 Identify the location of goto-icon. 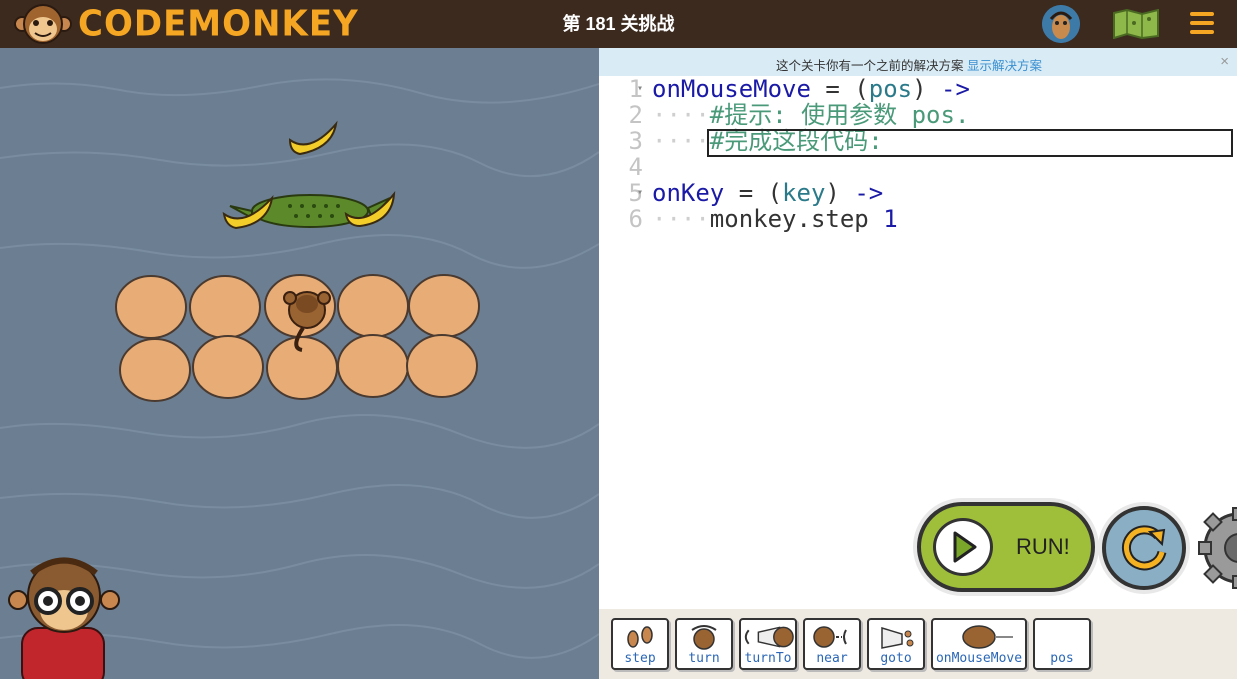
(896, 637).